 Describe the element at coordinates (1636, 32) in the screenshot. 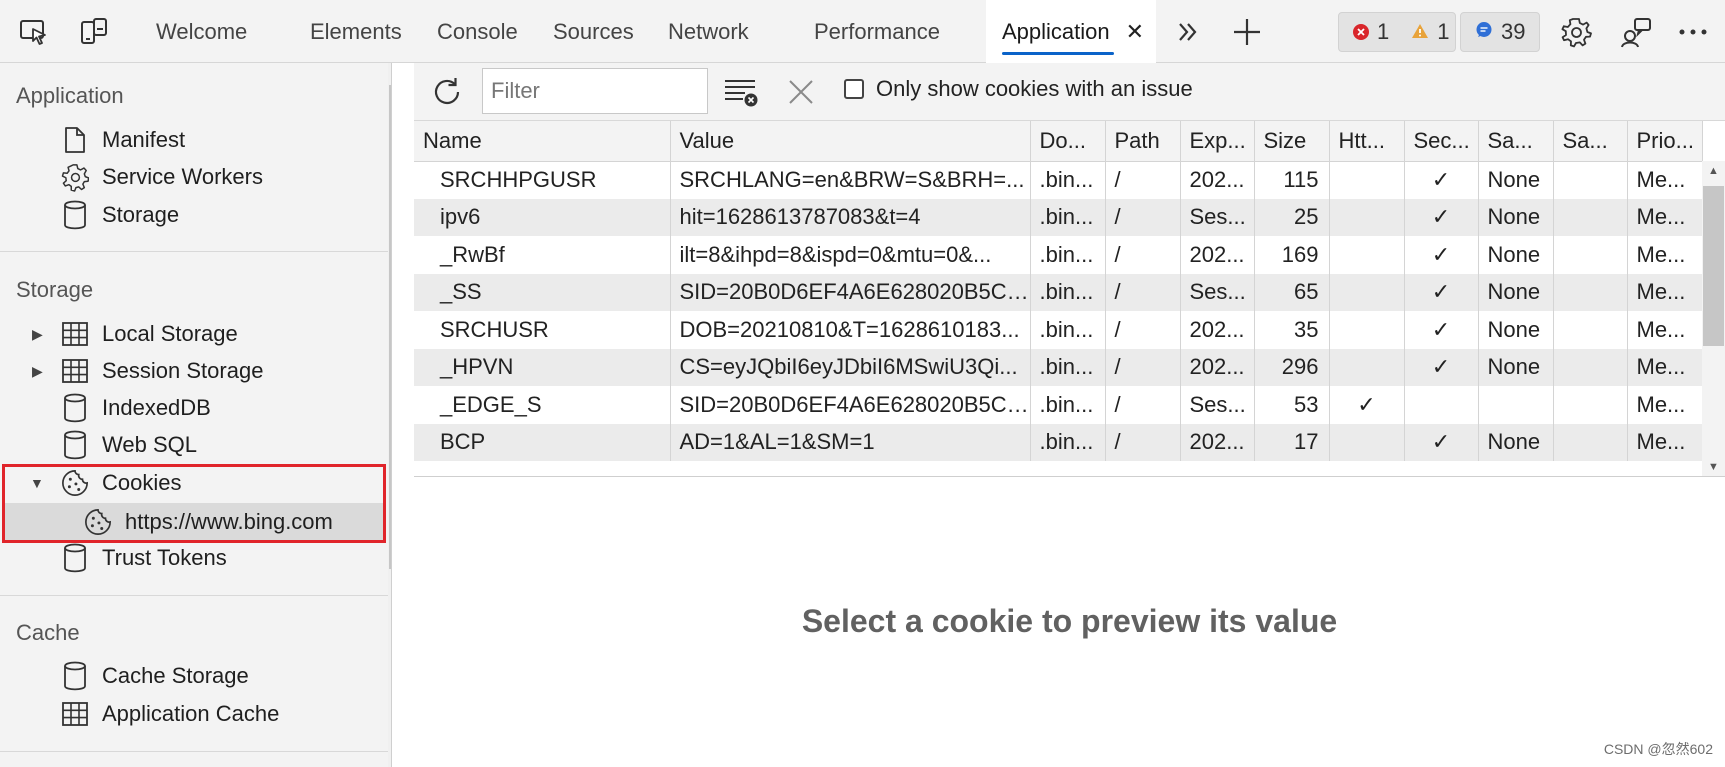

I see `feedback-icon` at that location.